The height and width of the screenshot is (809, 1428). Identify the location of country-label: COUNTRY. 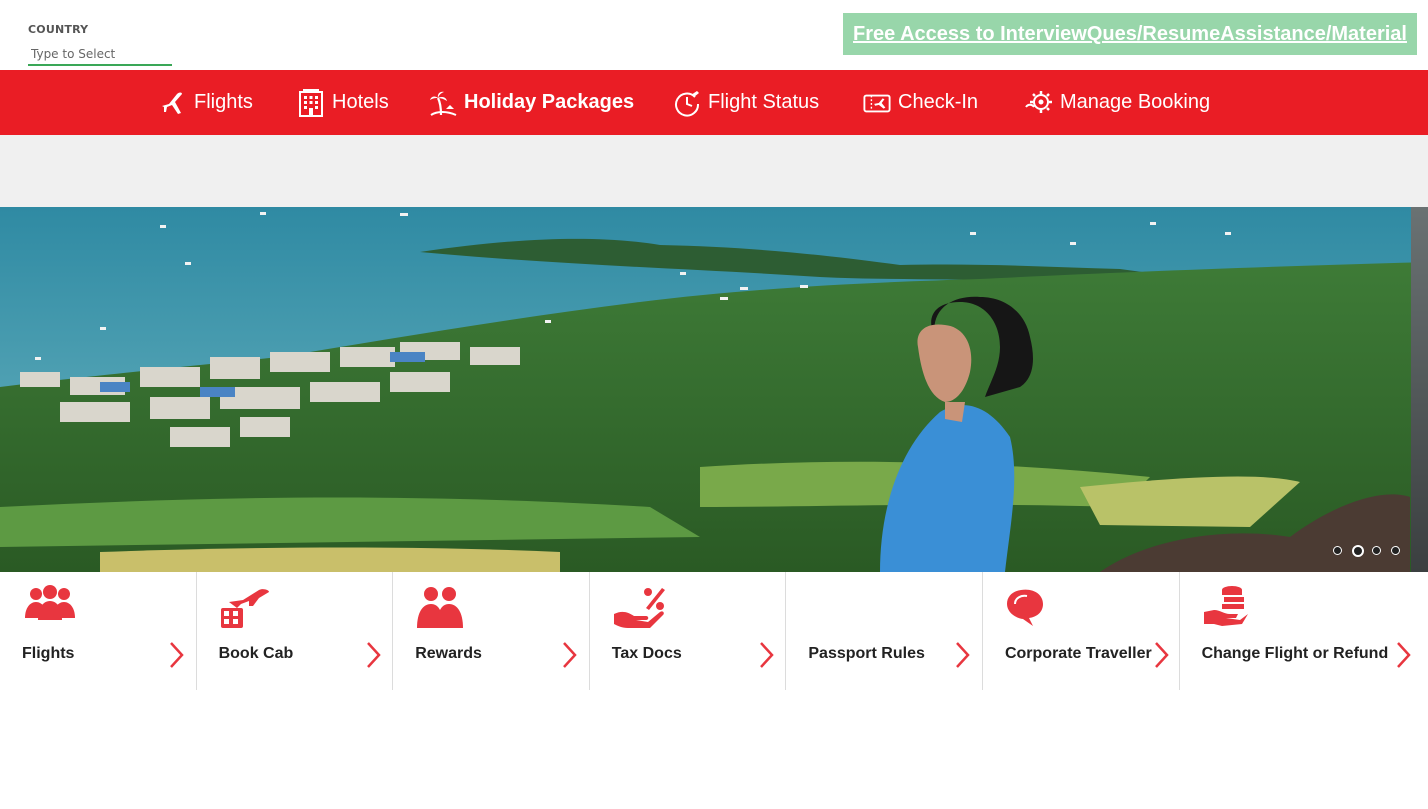
(58, 29).